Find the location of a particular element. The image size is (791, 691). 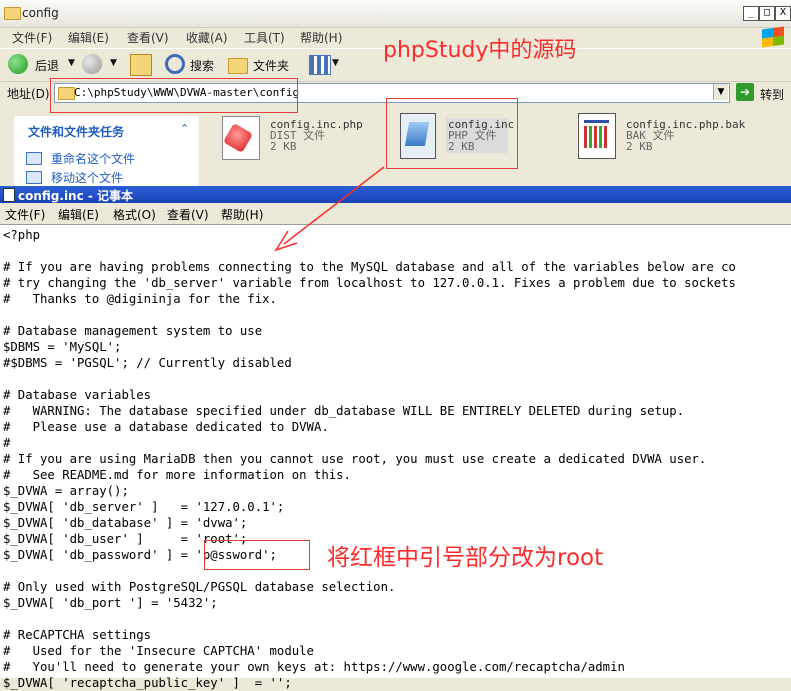

annotation-arrow is located at coordinates (329, 209).